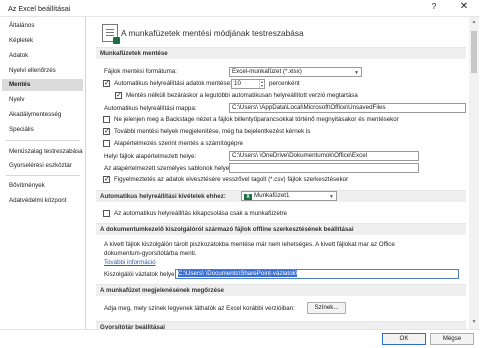 The image size is (480, 348). I want to click on sidebar-item-proofing: Nyelvi ellenőrzés, so click(42, 71).